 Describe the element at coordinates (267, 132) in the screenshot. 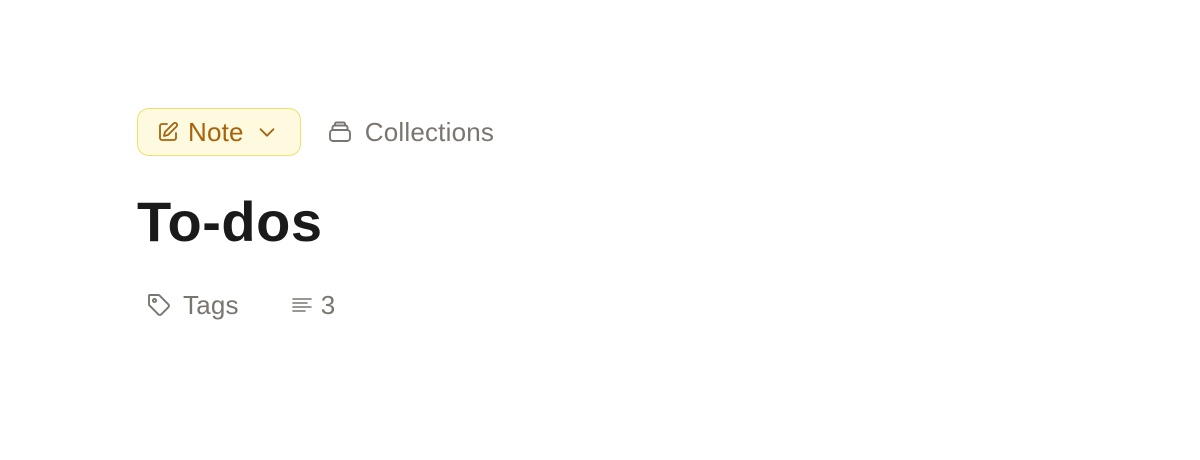

I see `chevron-down-icon` at that location.